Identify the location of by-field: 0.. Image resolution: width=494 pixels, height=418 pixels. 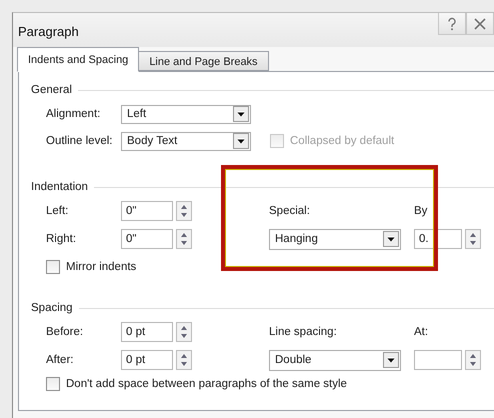
(438, 239).